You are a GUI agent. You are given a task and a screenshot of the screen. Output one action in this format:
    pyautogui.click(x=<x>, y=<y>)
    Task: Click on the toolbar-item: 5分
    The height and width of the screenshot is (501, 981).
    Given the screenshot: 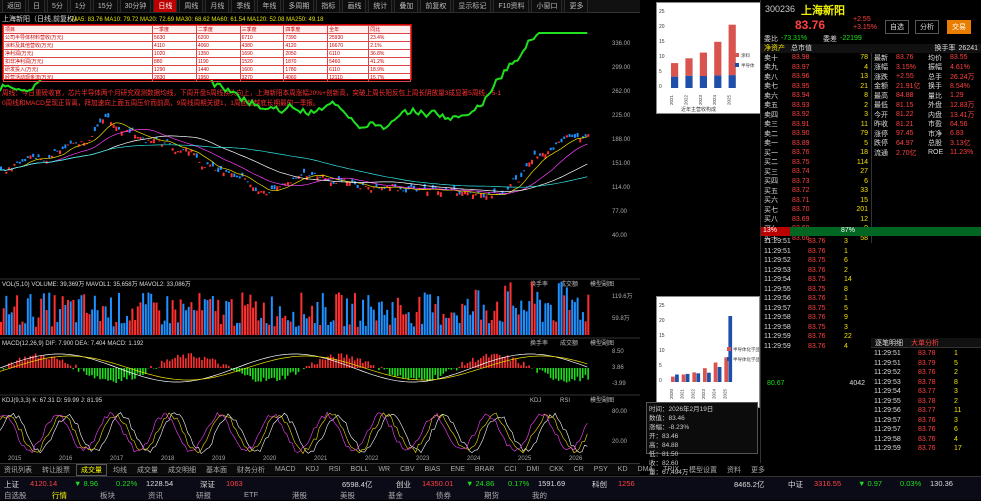 What is the action you would take?
    pyautogui.click(x=57, y=6)
    